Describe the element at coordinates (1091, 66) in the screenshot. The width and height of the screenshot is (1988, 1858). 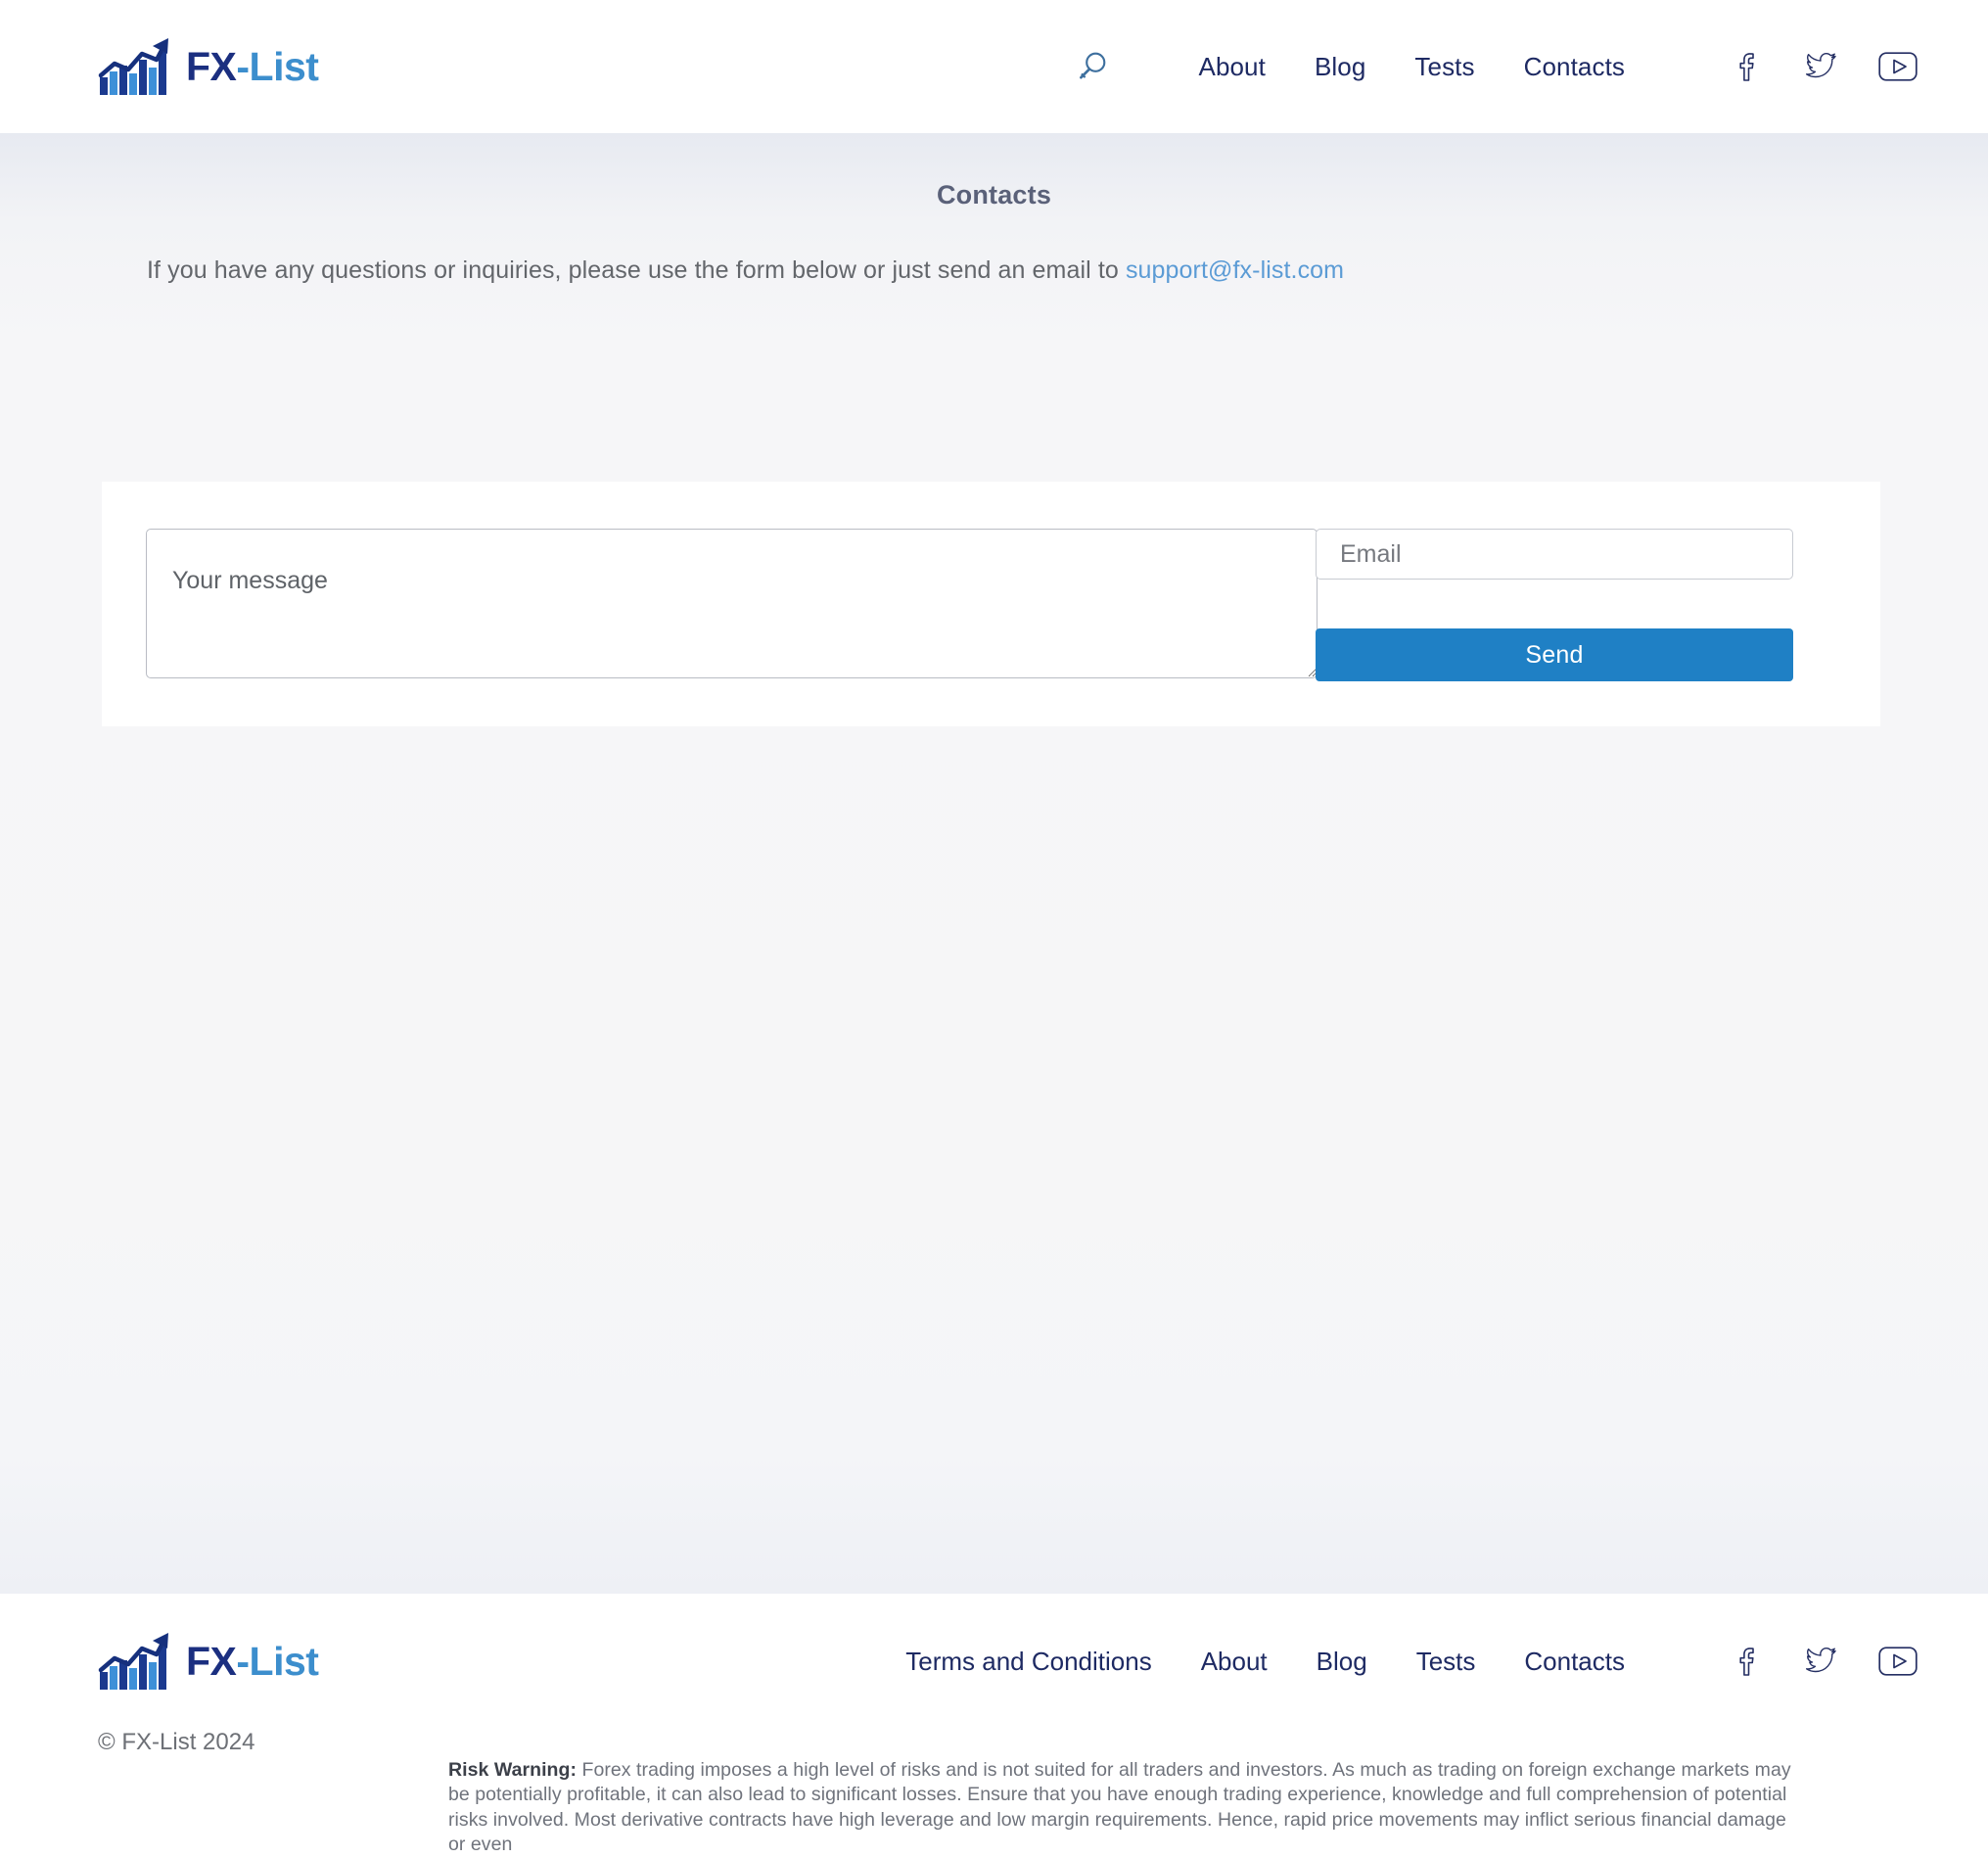
I see `search-icon` at that location.